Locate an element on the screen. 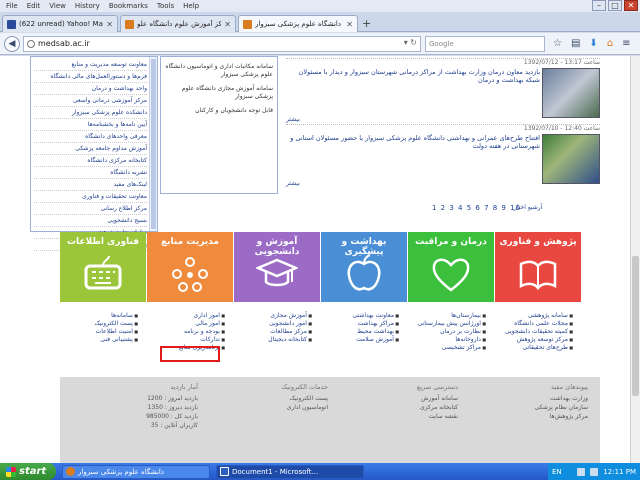  home-icon: ⌂ is located at coordinates (610, 43).